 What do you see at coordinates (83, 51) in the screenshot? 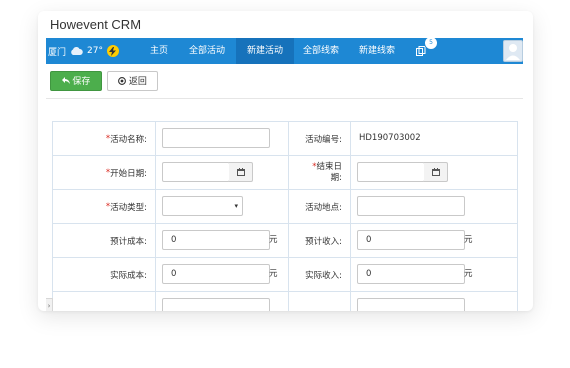
I see `weather-widget: 厦门 27°` at bounding box center [83, 51].